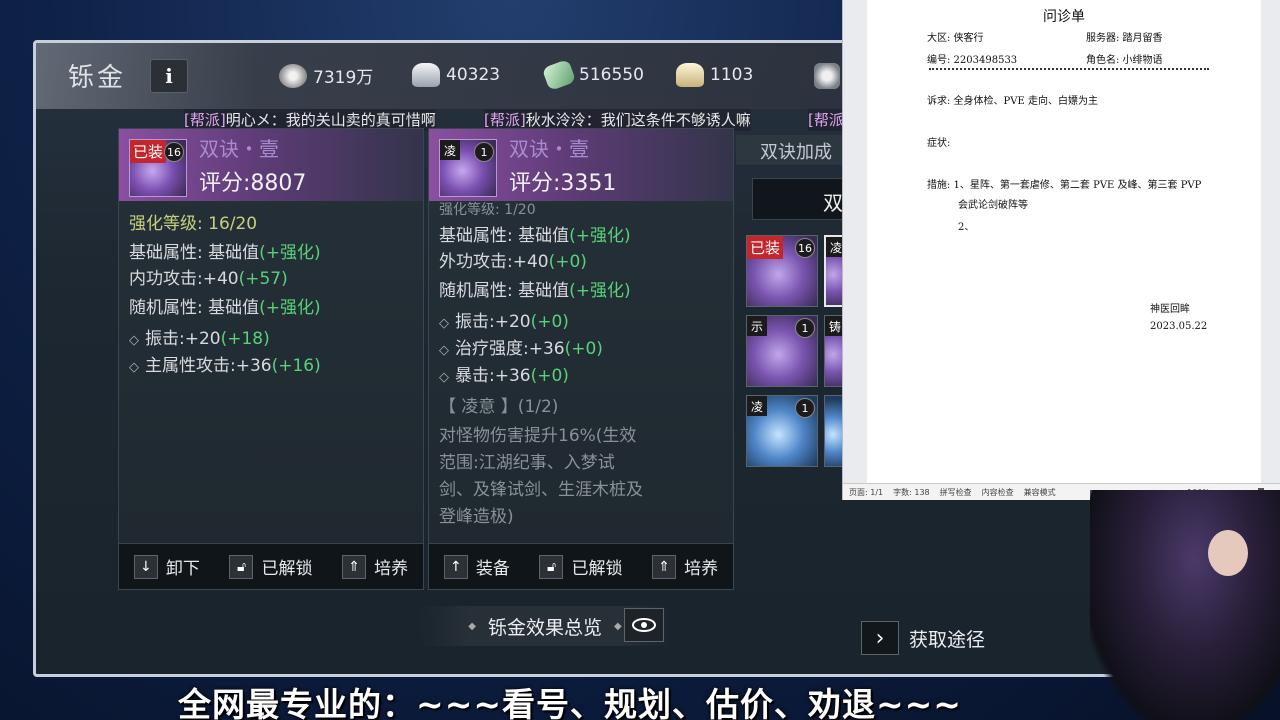 Image resolution: width=1280 pixels, height=720 pixels. What do you see at coordinates (391, 569) in the screenshot?
I see `button-label: 培养` at bounding box center [391, 569].